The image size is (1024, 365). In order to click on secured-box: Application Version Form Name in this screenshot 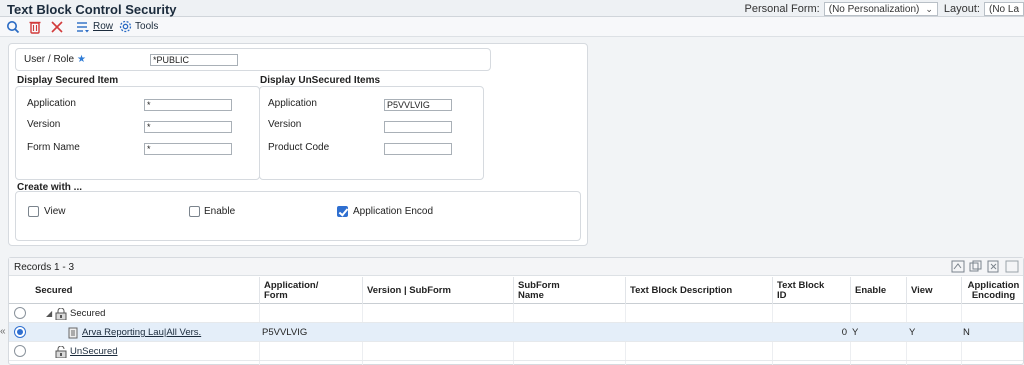, I will do `click(137, 133)`.